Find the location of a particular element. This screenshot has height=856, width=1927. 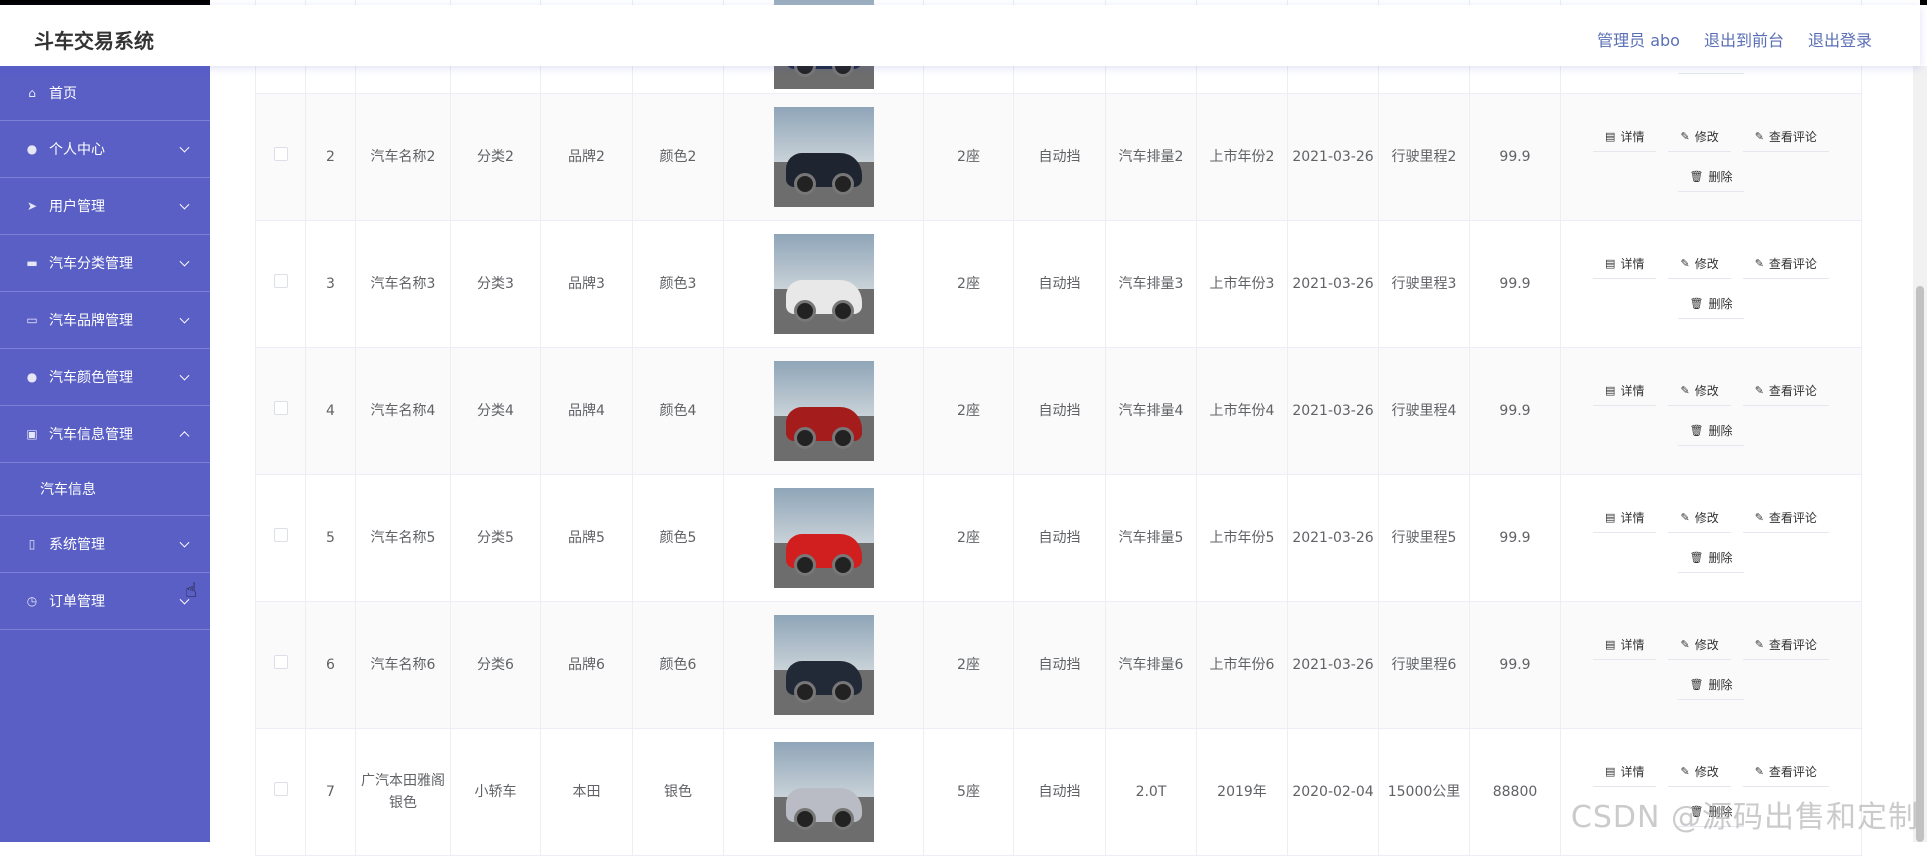

scrollbar-thumb is located at coordinates (1920, 564).